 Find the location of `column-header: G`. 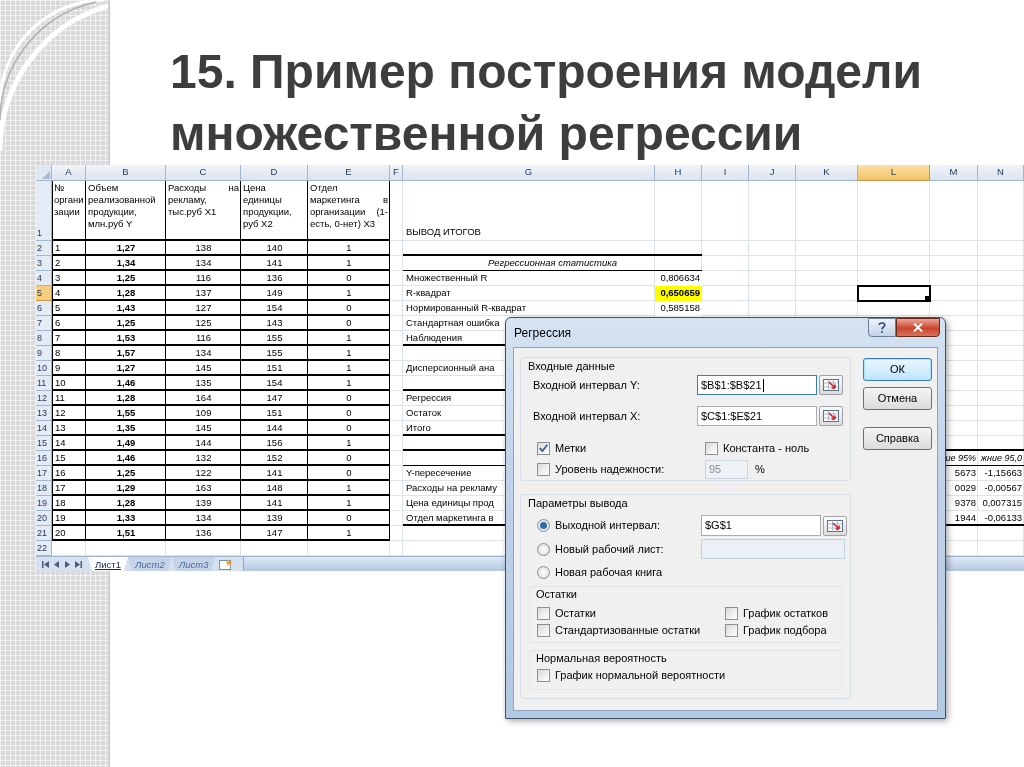

column-header: G is located at coordinates (529, 173).